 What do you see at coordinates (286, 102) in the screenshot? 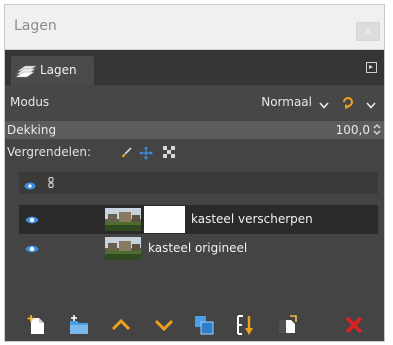
I see `mode-dropdown: Normaal` at bounding box center [286, 102].